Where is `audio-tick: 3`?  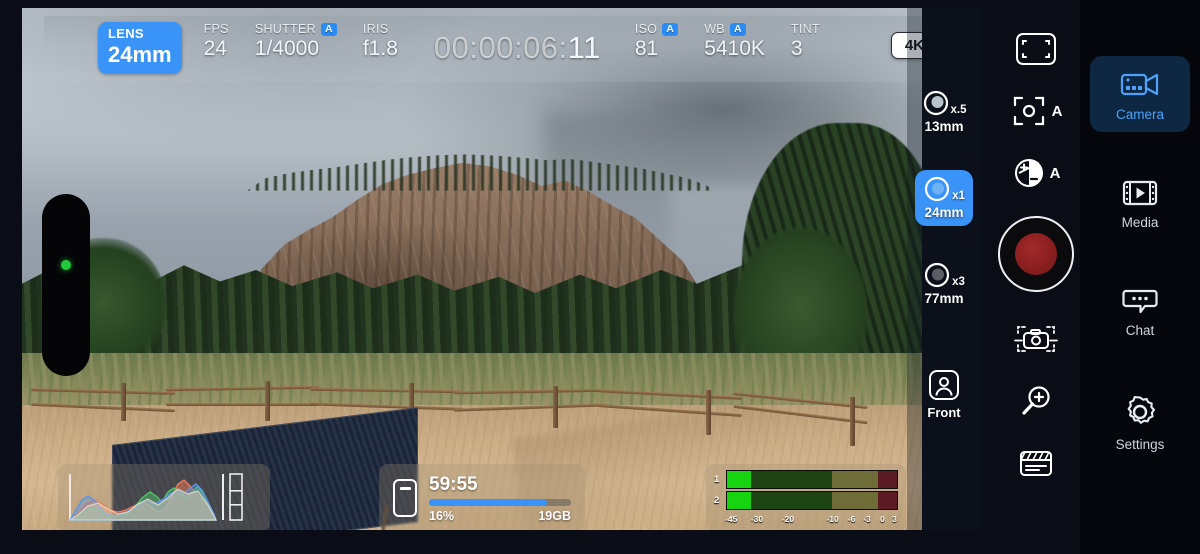 audio-tick: 3 is located at coordinates (894, 519).